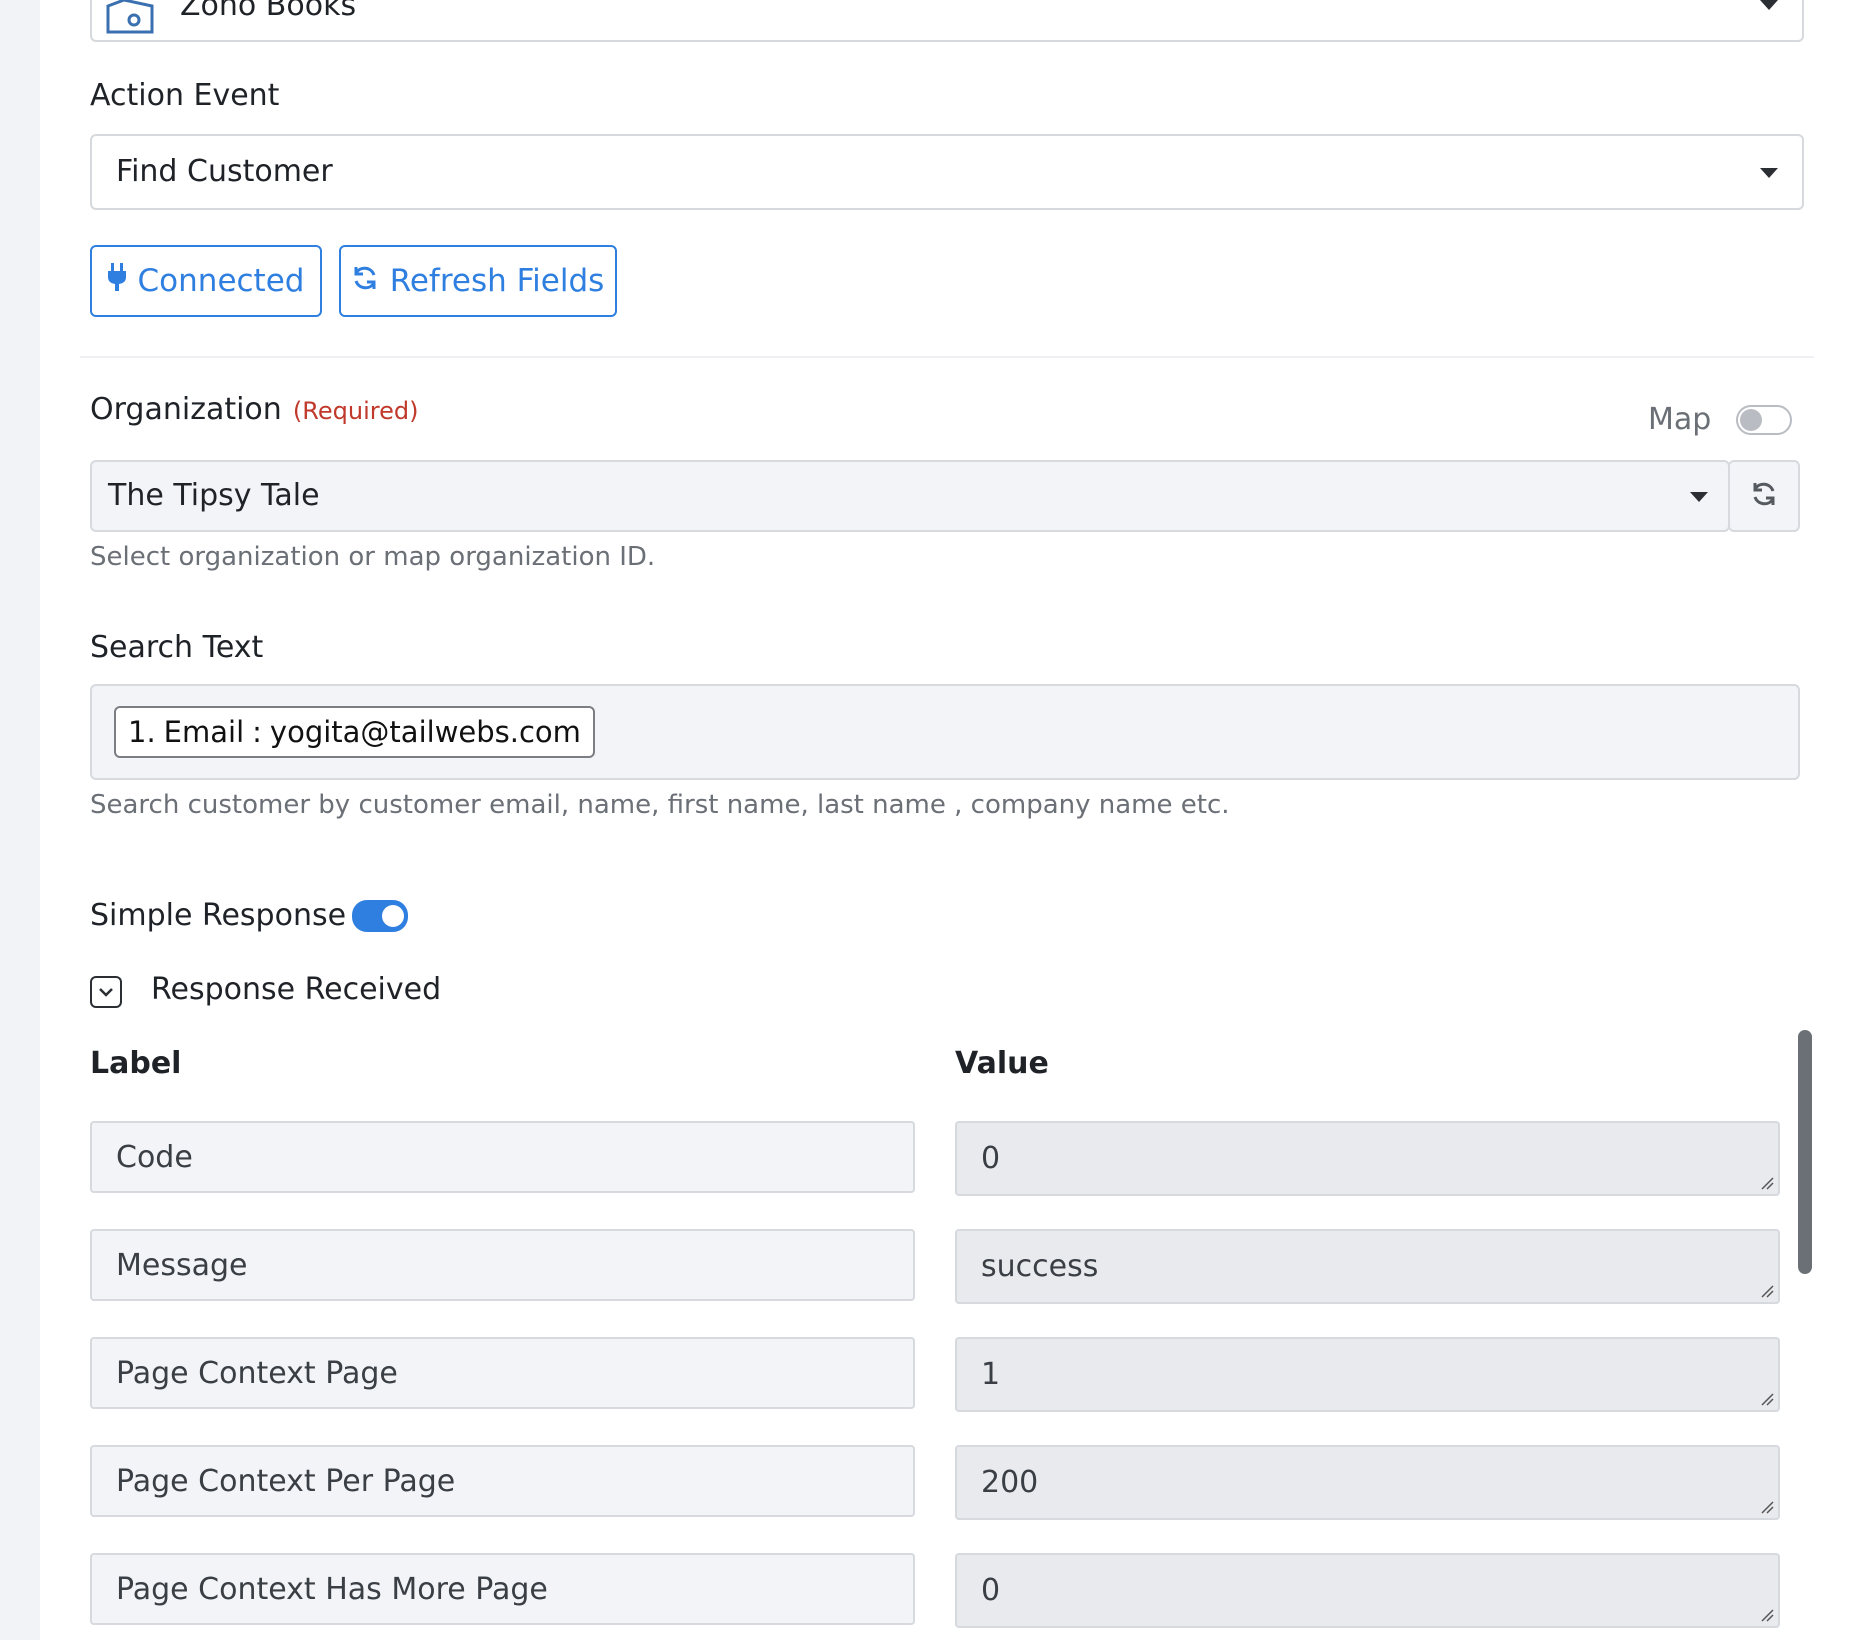 Image resolution: width=1854 pixels, height=1640 pixels. I want to click on chip-index: 1., so click(142, 732).